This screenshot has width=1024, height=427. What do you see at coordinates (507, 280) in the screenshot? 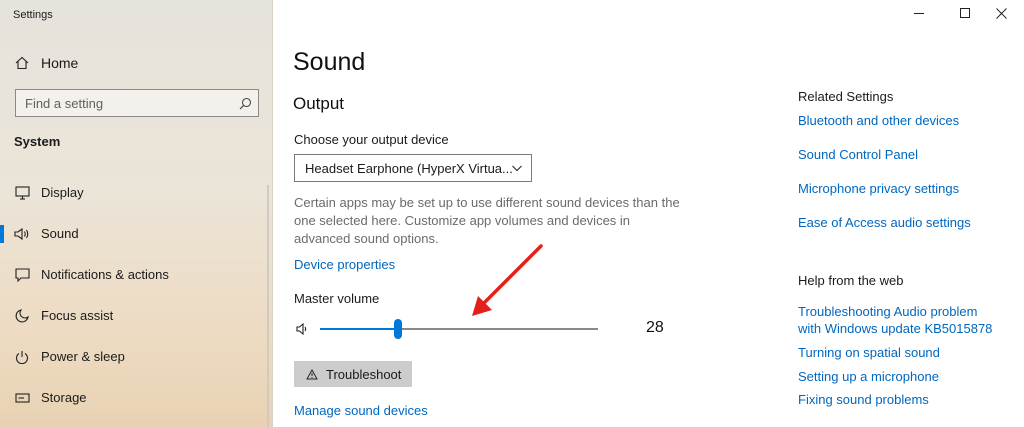
I see `red-arrow-annotation` at bounding box center [507, 280].